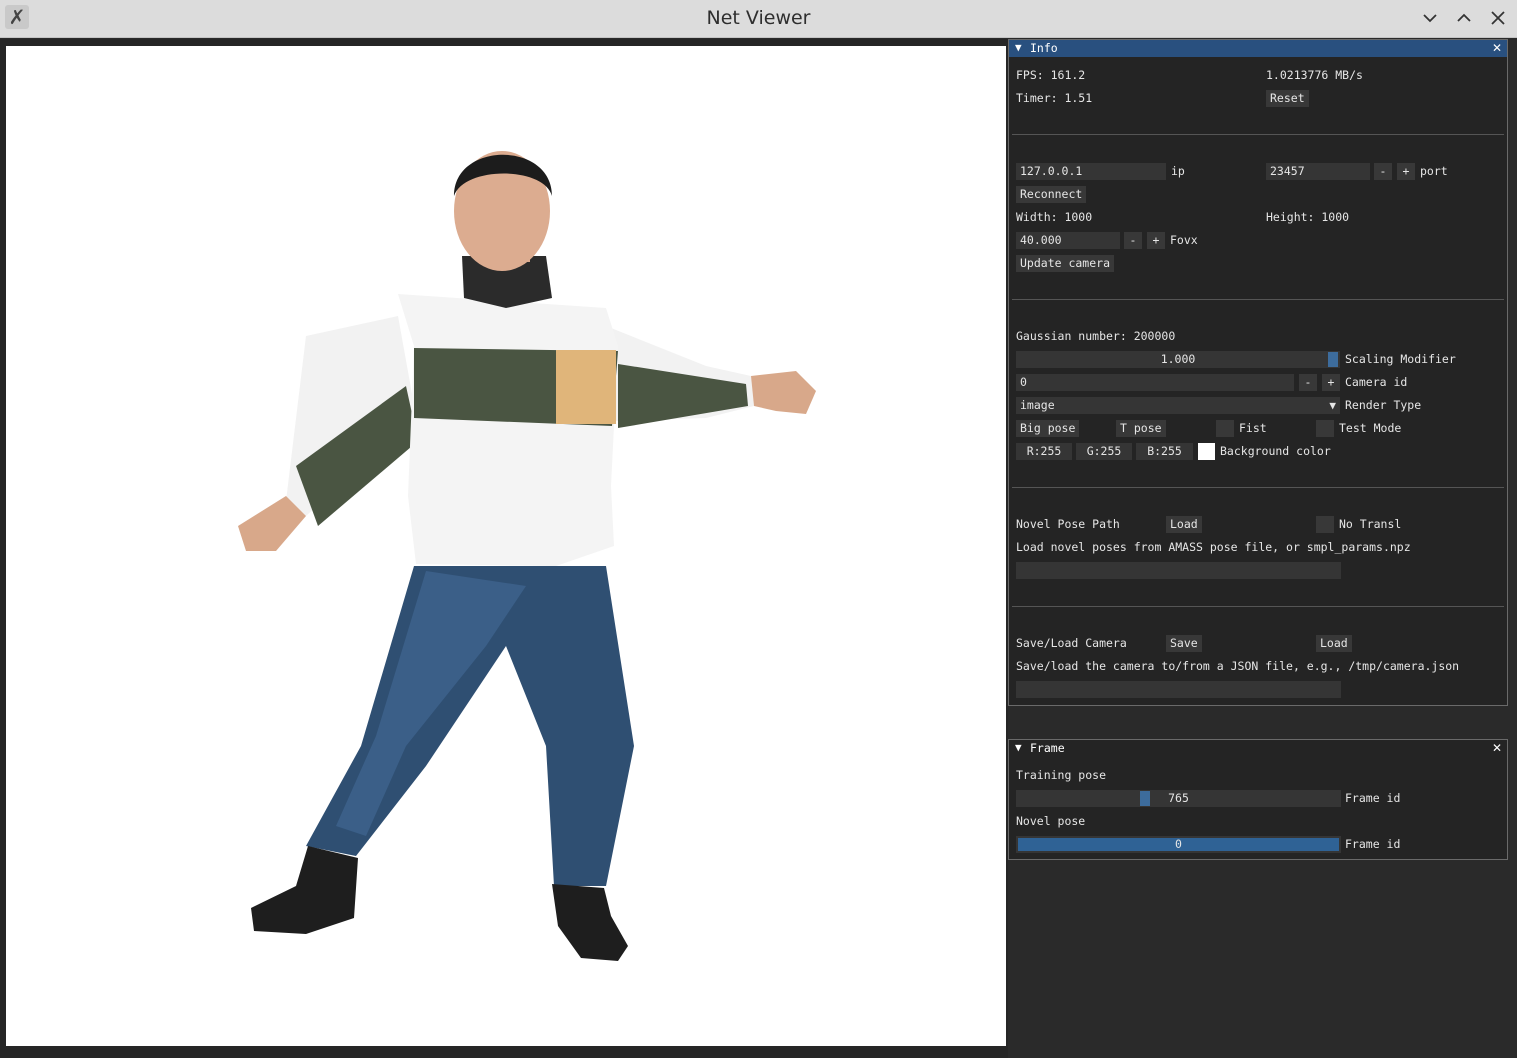  I want to click on reconnect-button: Reconnect, so click(1051, 194).